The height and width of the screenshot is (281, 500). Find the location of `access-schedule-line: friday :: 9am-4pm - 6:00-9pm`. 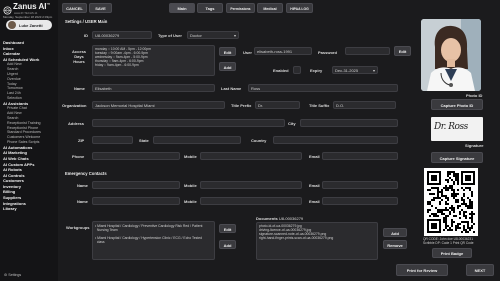

access-schedule-line: friday :: 9am-4pm - 6:00-9pm is located at coordinates (153, 65).